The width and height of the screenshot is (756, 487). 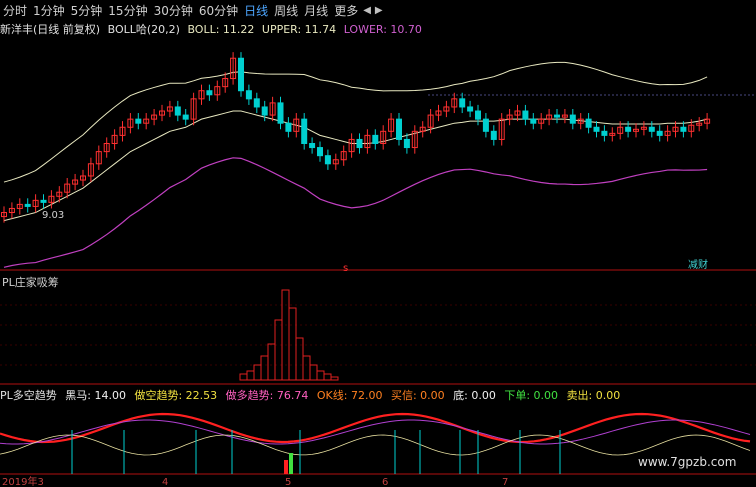 What do you see at coordinates (375, 445) in the screenshot?
I see `ok-line` at bounding box center [375, 445].